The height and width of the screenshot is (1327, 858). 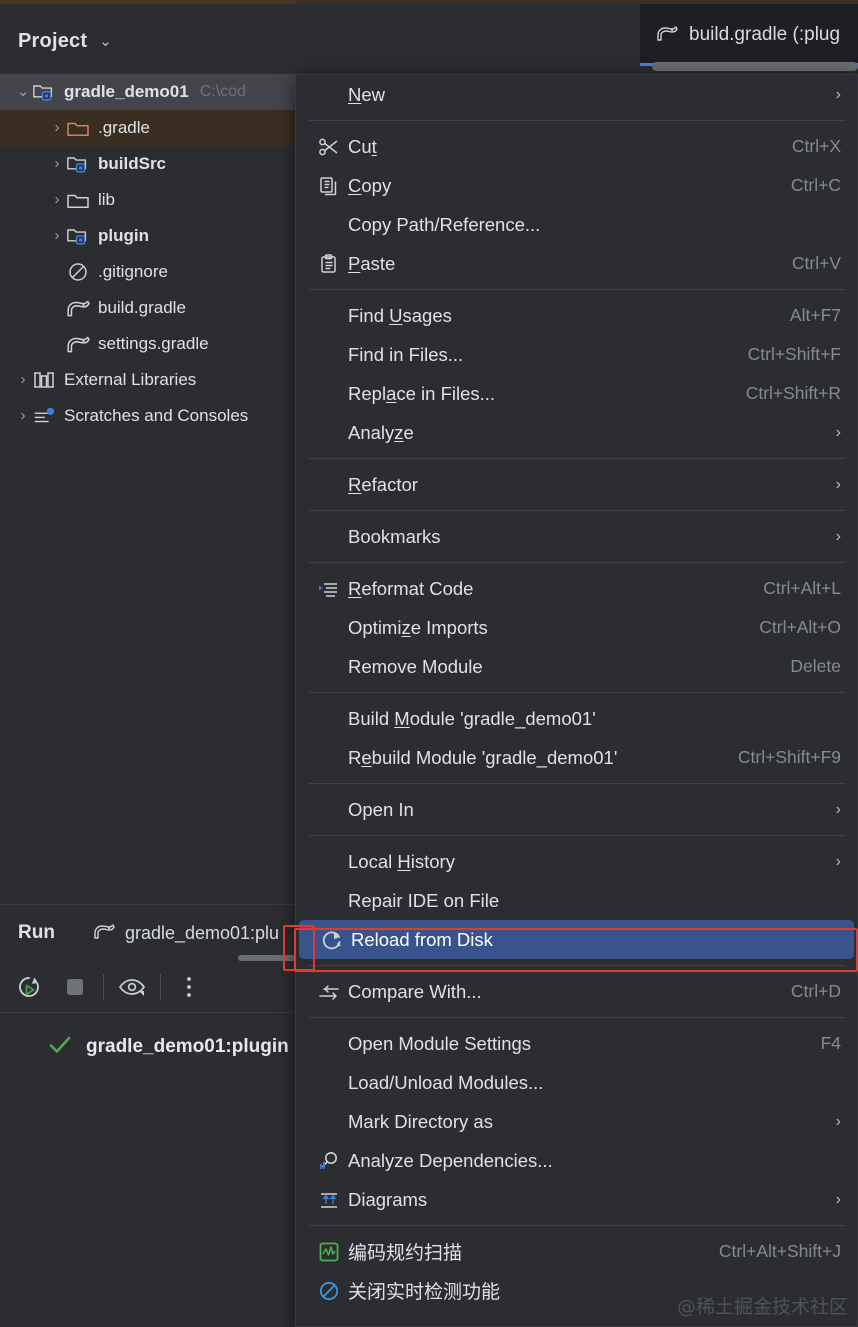 I want to click on menu-item-open-module-settings: Open Module Settings F4, so click(x=576, y=1043).